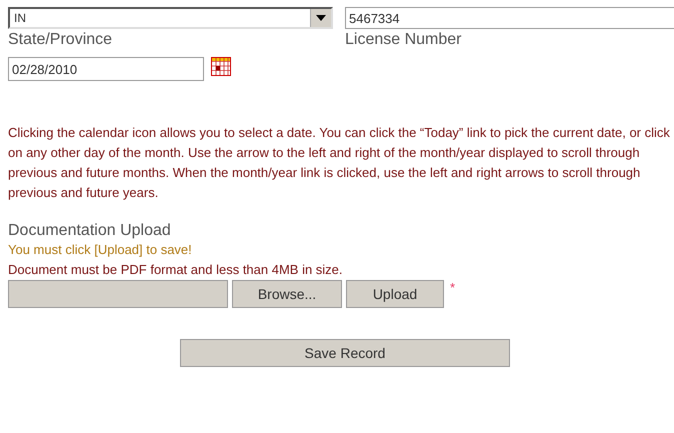 The height and width of the screenshot is (433, 674). What do you see at coordinates (176, 270) in the screenshot?
I see `note-text: Document must be PDF format and less than 4MB in size.` at bounding box center [176, 270].